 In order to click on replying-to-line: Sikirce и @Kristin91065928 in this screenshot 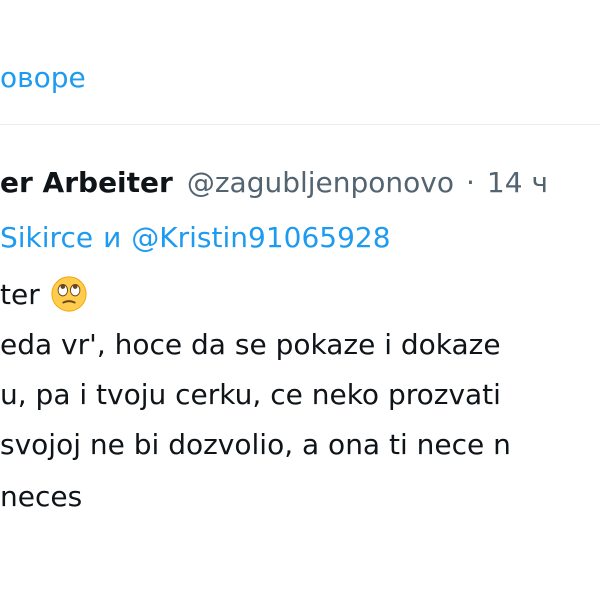, I will do `click(195, 237)`.